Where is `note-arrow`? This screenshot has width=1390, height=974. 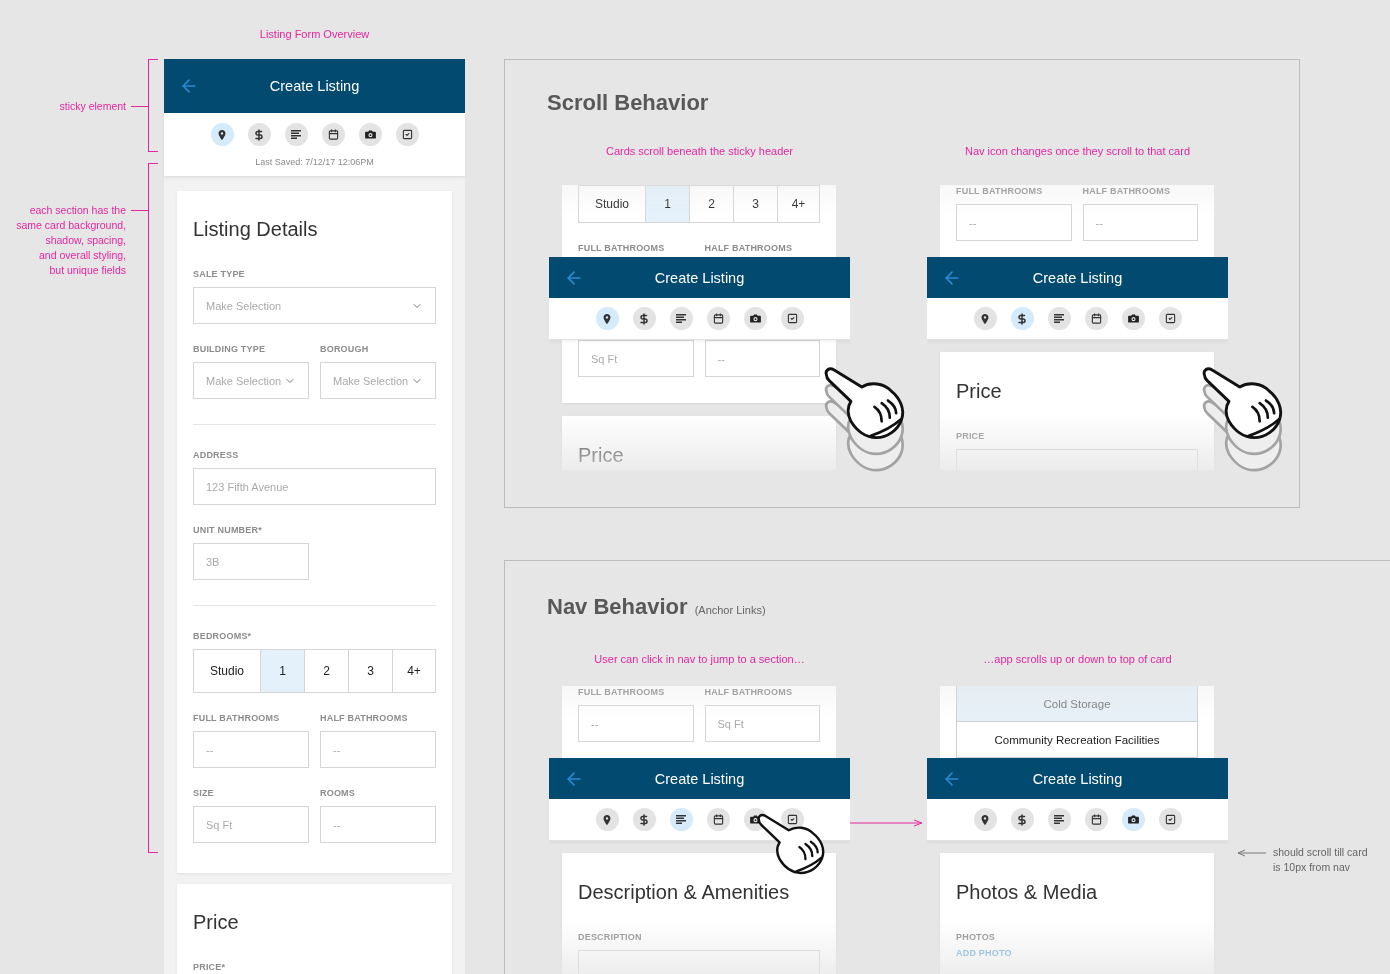 note-arrow is located at coordinates (1251, 853).